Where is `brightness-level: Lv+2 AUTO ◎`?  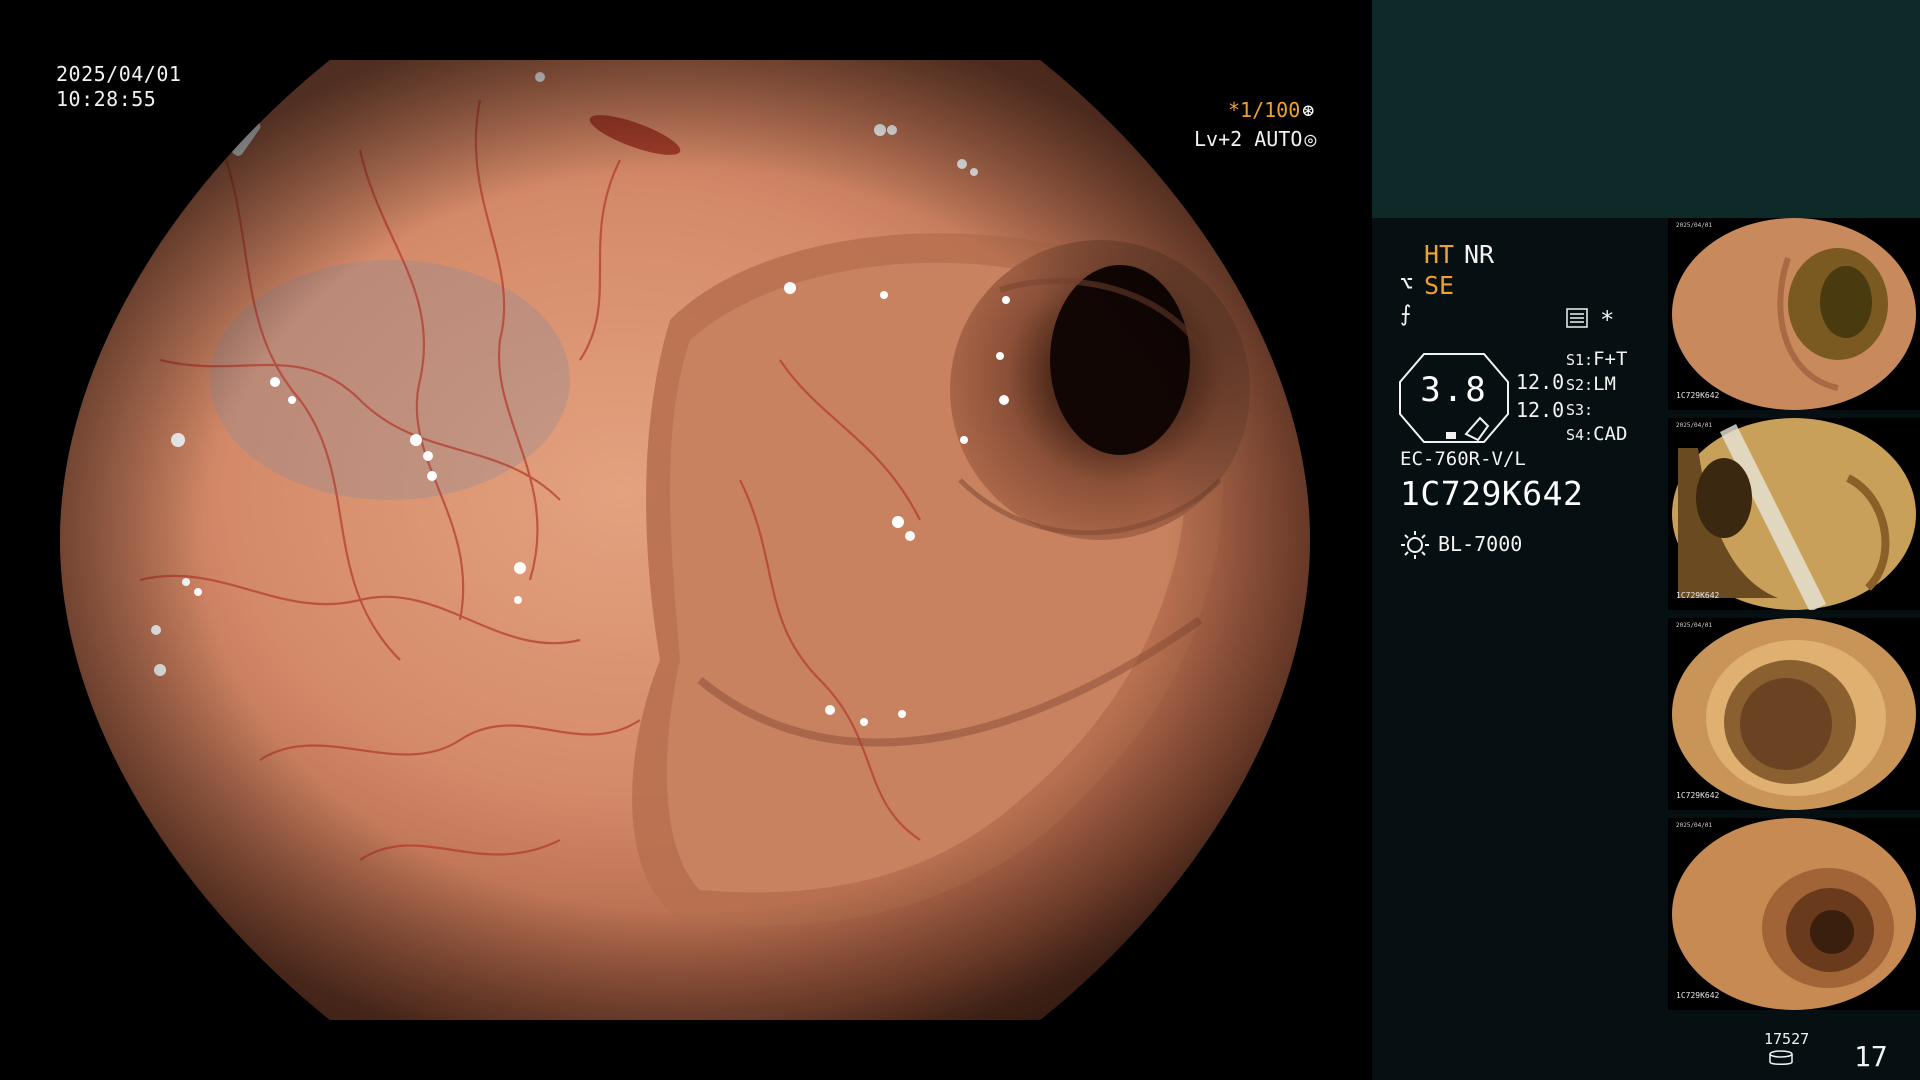
brightness-level: Lv+2 AUTO ◎ is located at coordinates (1255, 139).